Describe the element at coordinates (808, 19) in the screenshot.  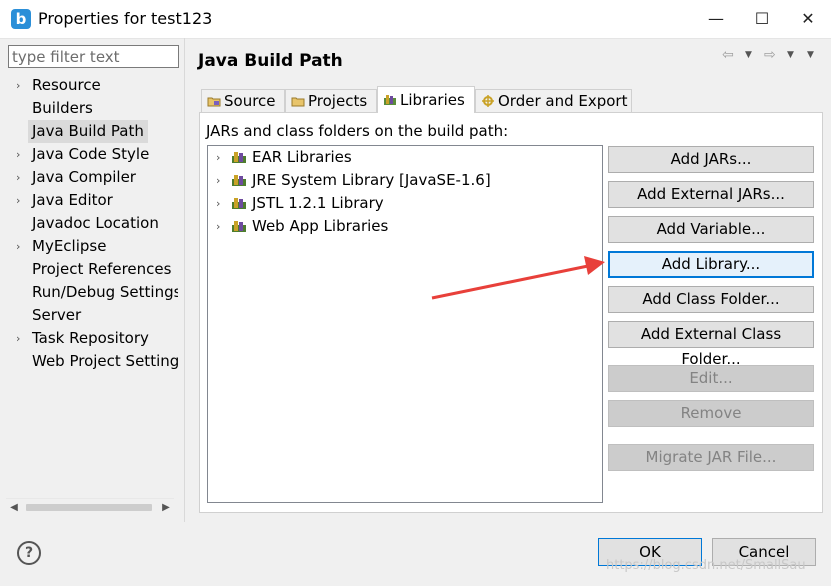
I see `close-button: ✕` at that location.